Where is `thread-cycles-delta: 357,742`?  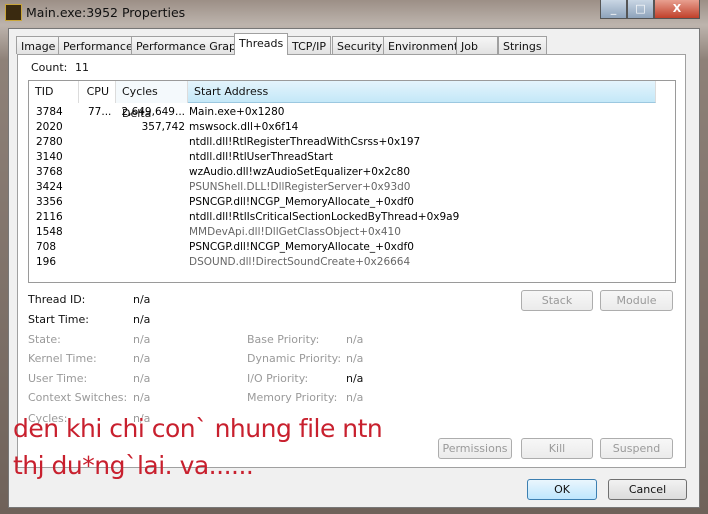 thread-cycles-delta: 357,742 is located at coordinates (163, 127).